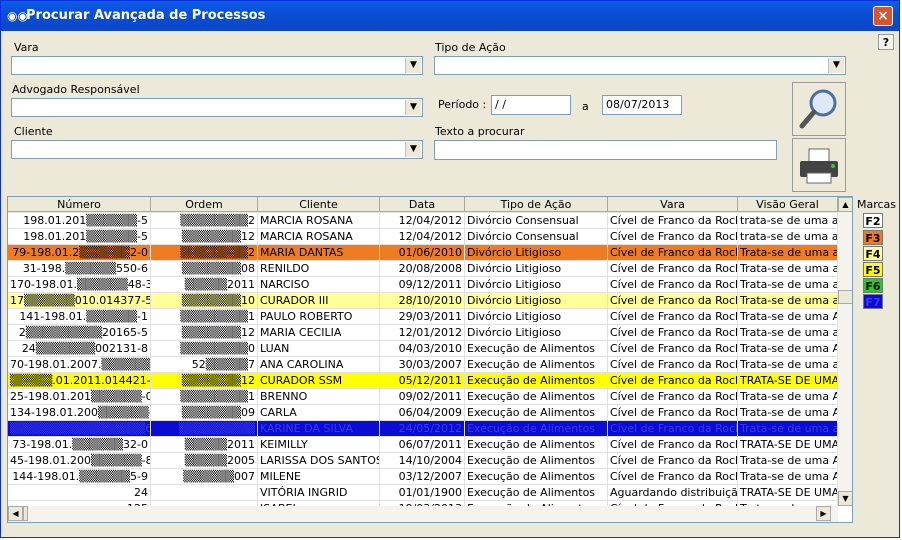 The height and width of the screenshot is (540, 902). What do you see at coordinates (319, 397) in the screenshot?
I see `cell-cliente: BRENNO` at bounding box center [319, 397].